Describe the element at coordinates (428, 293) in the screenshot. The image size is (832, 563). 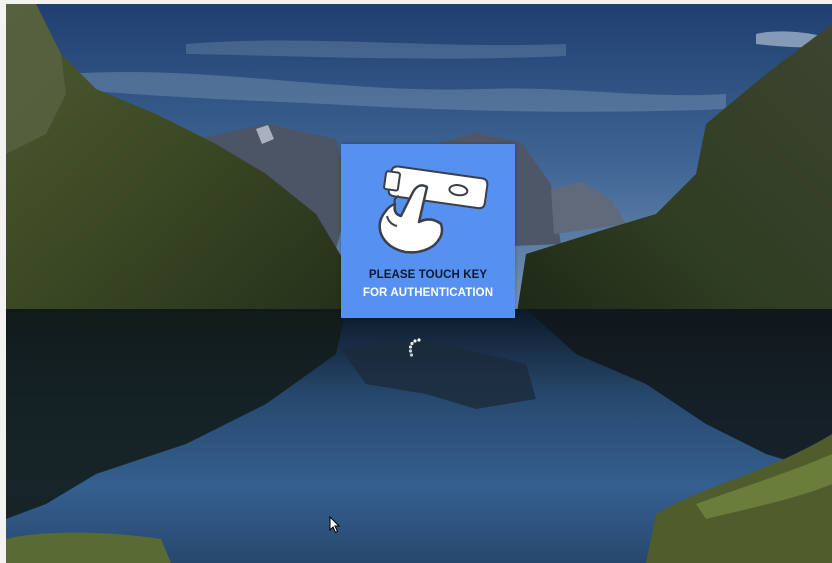
I see `authentication-instruction: FOR AUTHENTICATION` at that location.